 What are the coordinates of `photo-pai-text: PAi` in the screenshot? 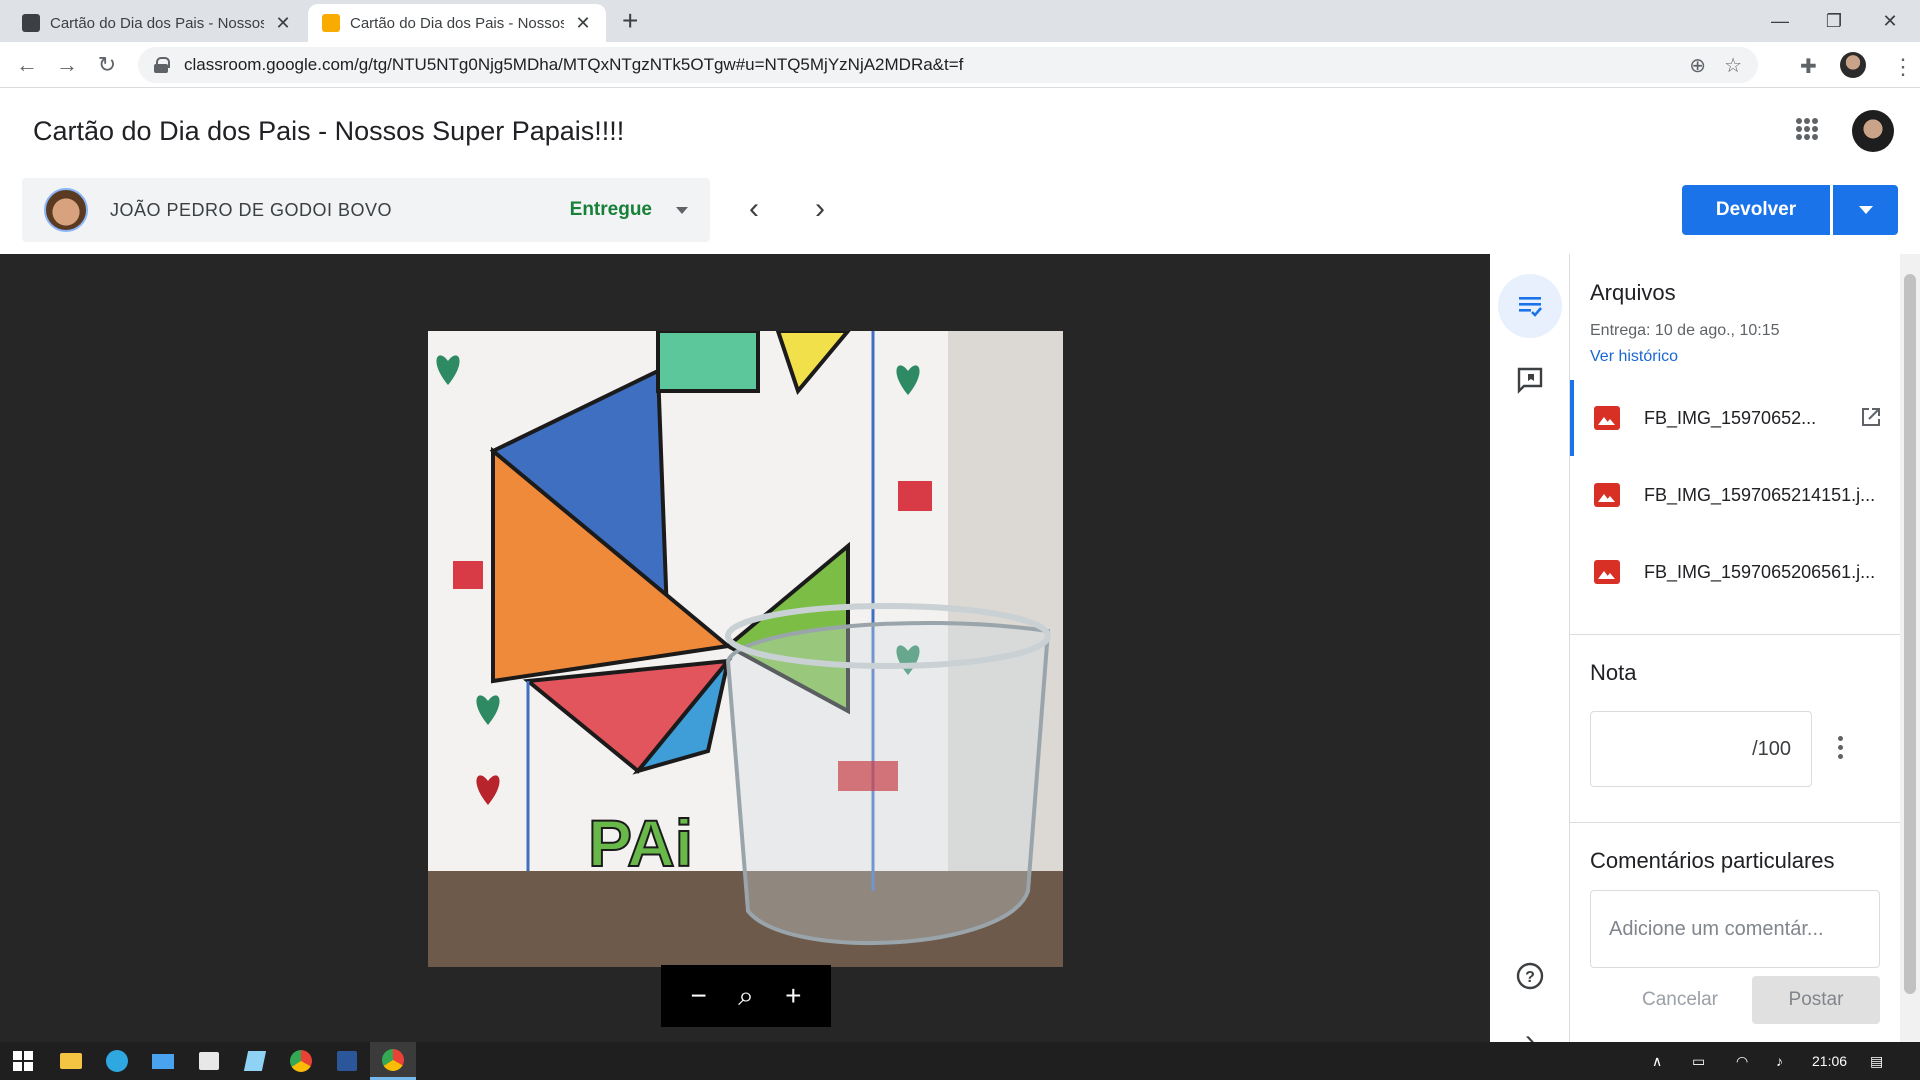 It's located at (640, 843).